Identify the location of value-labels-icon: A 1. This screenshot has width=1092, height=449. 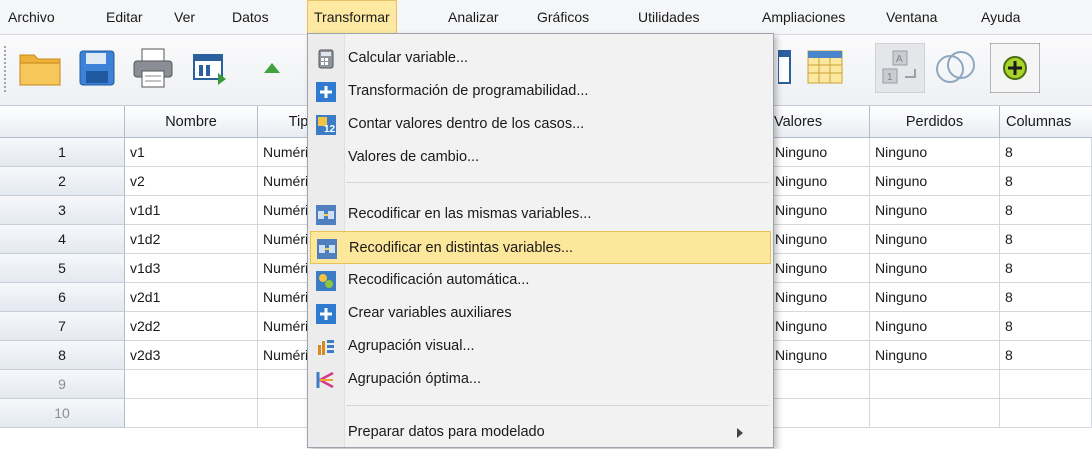
(900, 68).